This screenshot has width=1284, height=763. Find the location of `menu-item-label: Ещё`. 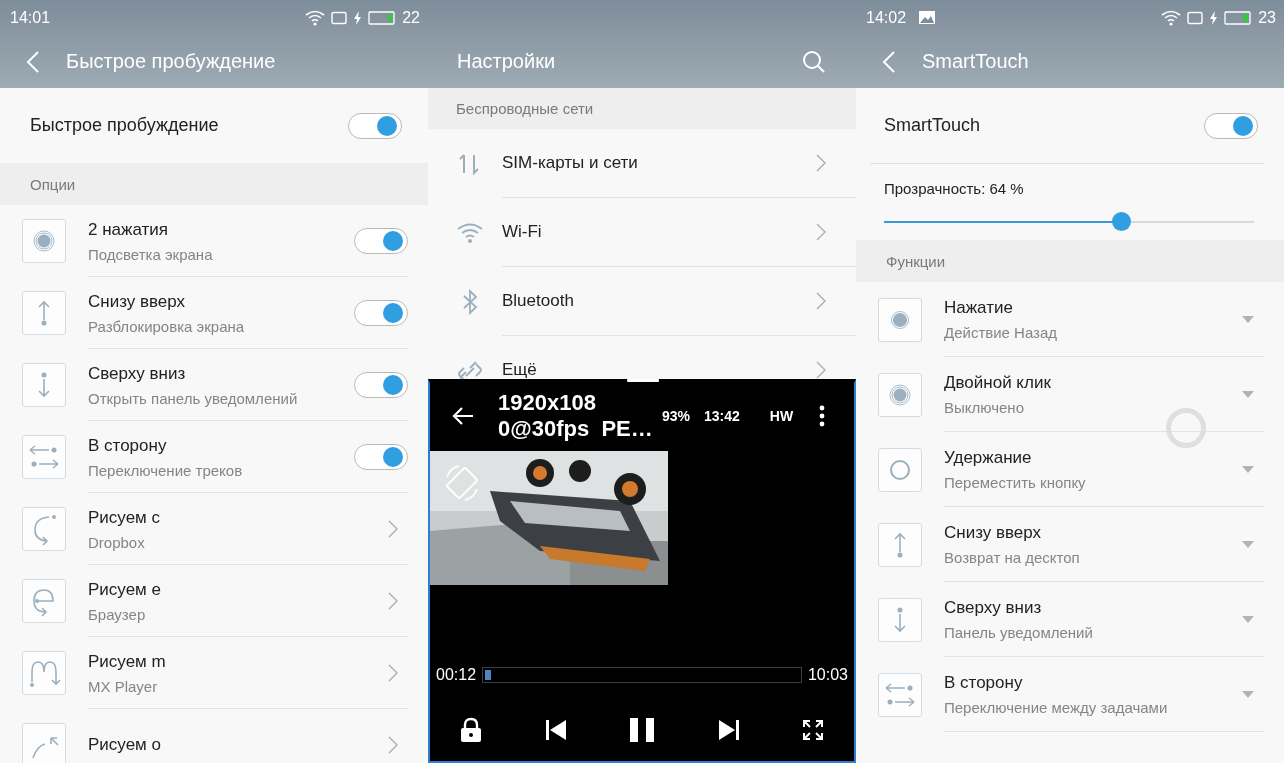

menu-item-label: Ещё is located at coordinates (519, 370).